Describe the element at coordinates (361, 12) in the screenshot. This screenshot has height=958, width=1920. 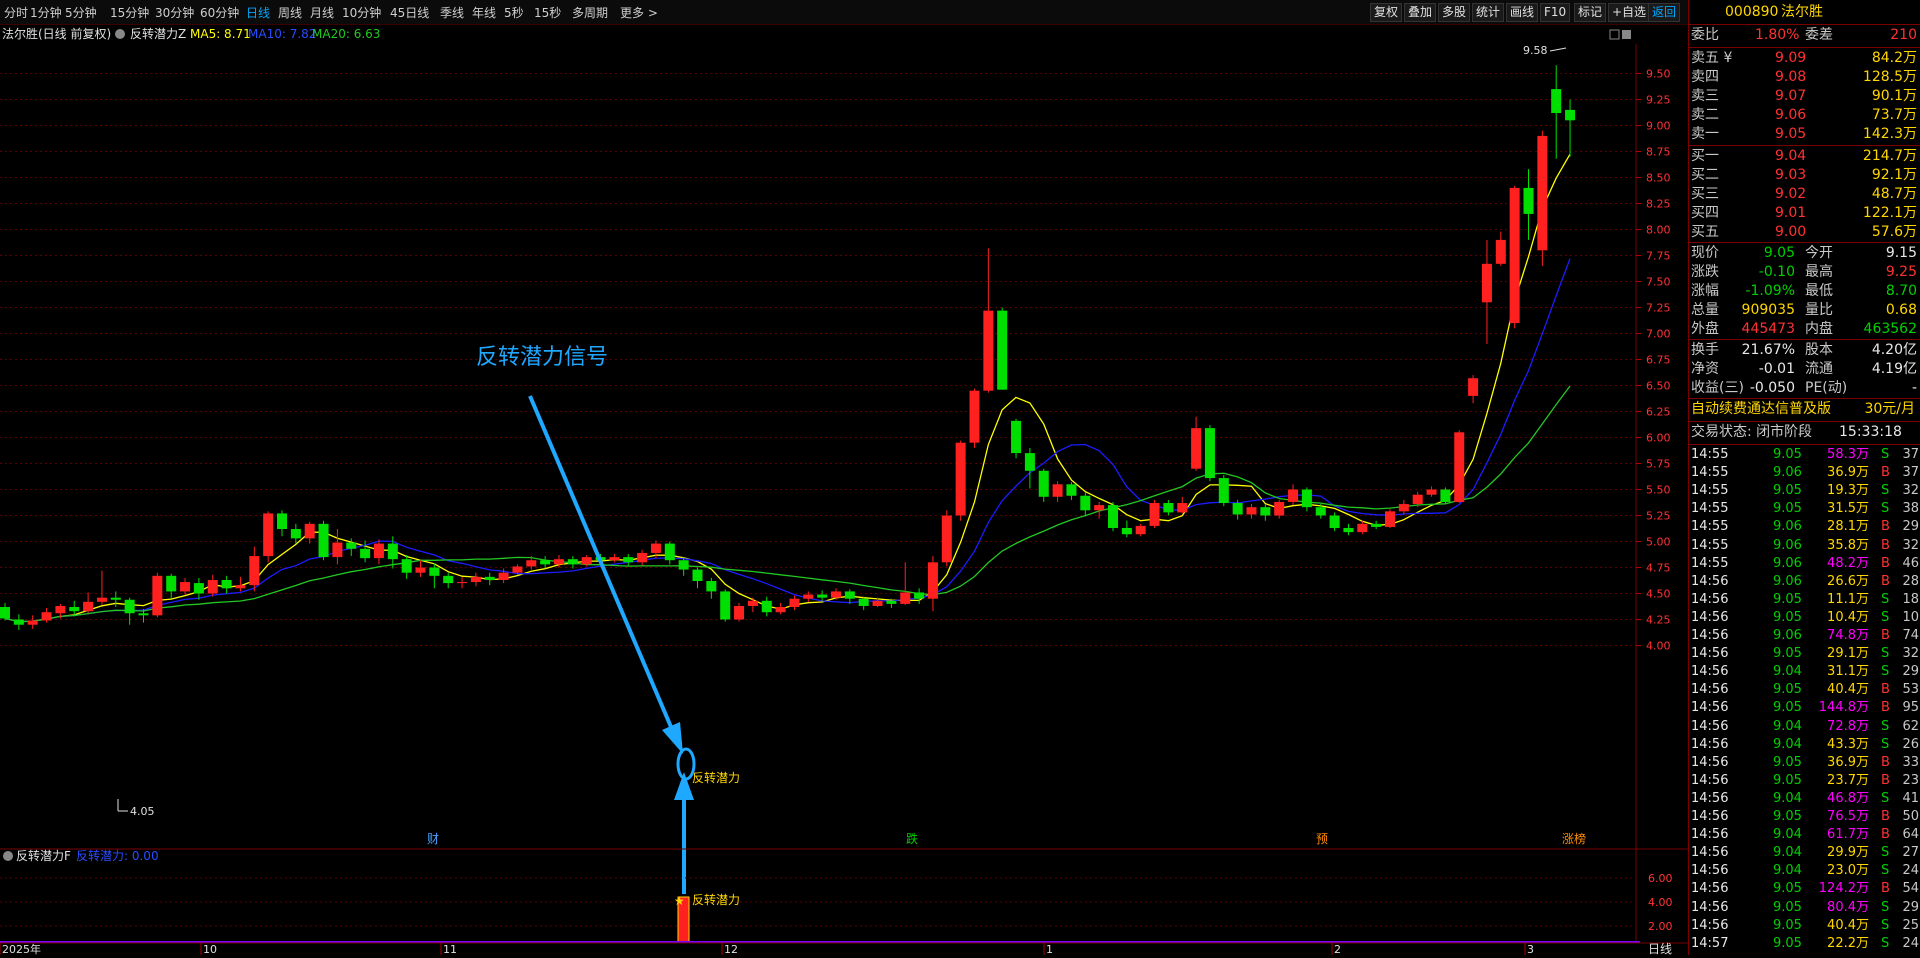
I see `period-tab: 10分钟` at that location.